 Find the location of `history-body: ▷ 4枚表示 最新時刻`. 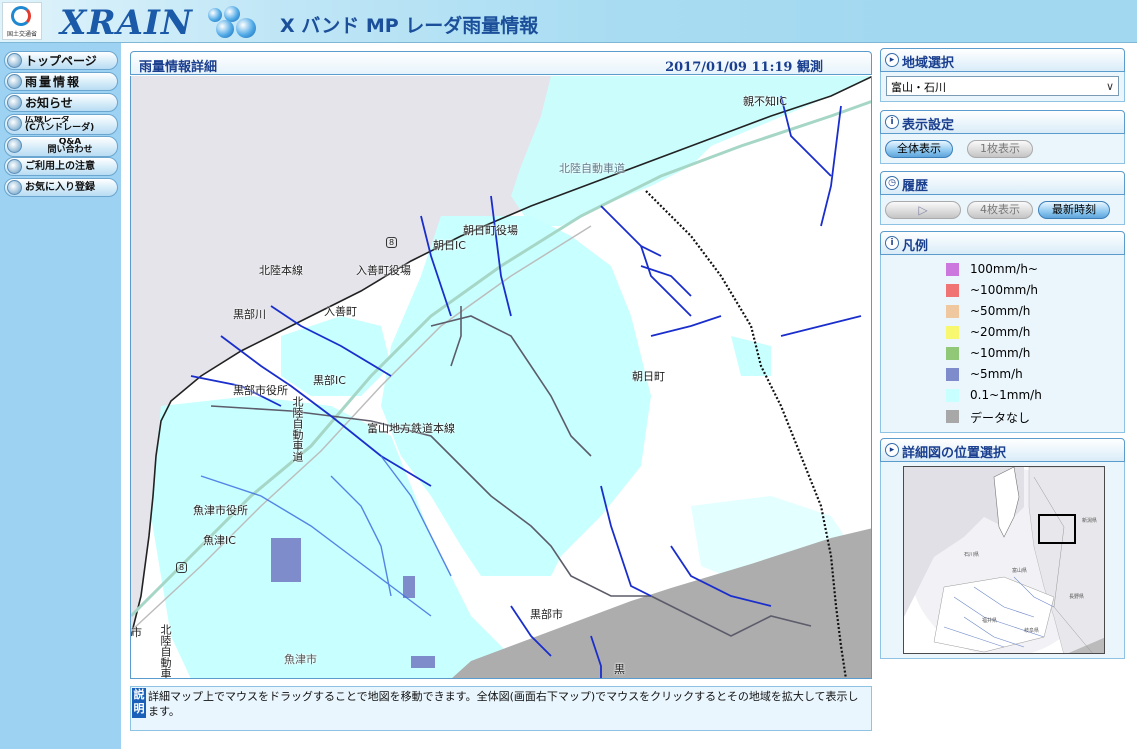

history-body: ▷ 4枚表示 最新時刻 is located at coordinates (1002, 210).